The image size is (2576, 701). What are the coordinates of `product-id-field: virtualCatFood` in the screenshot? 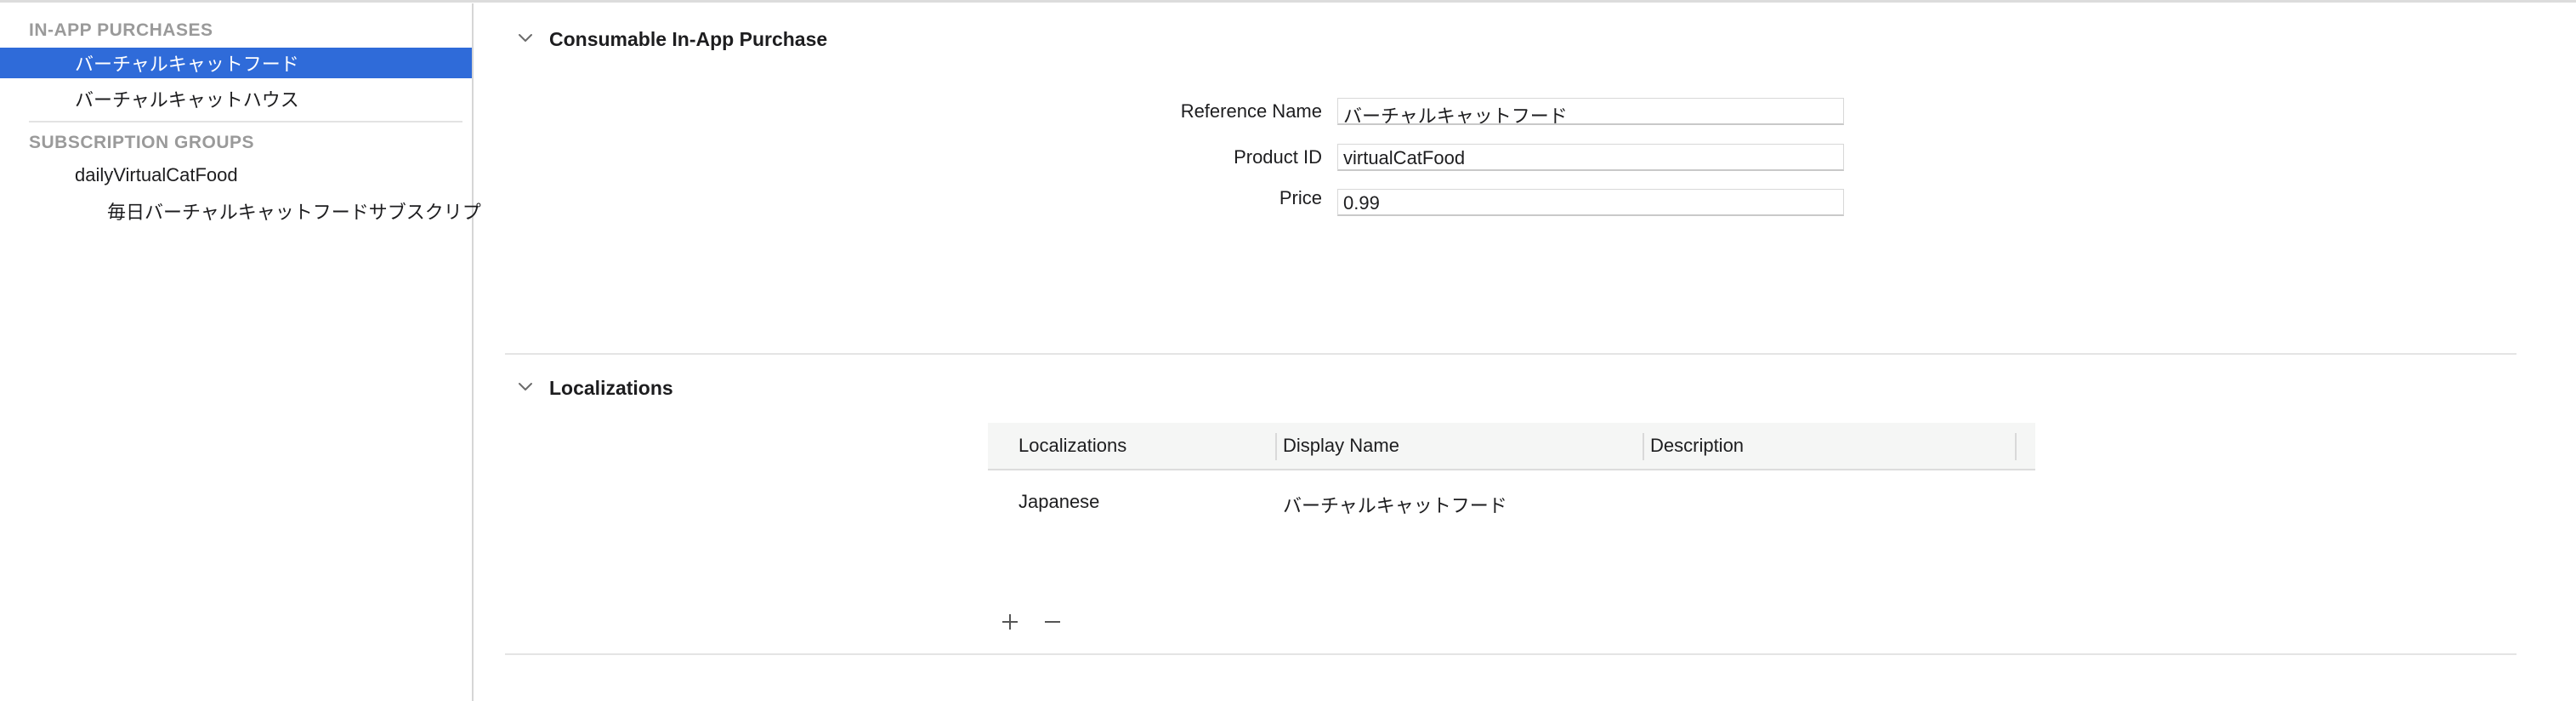 It's located at (1591, 157).